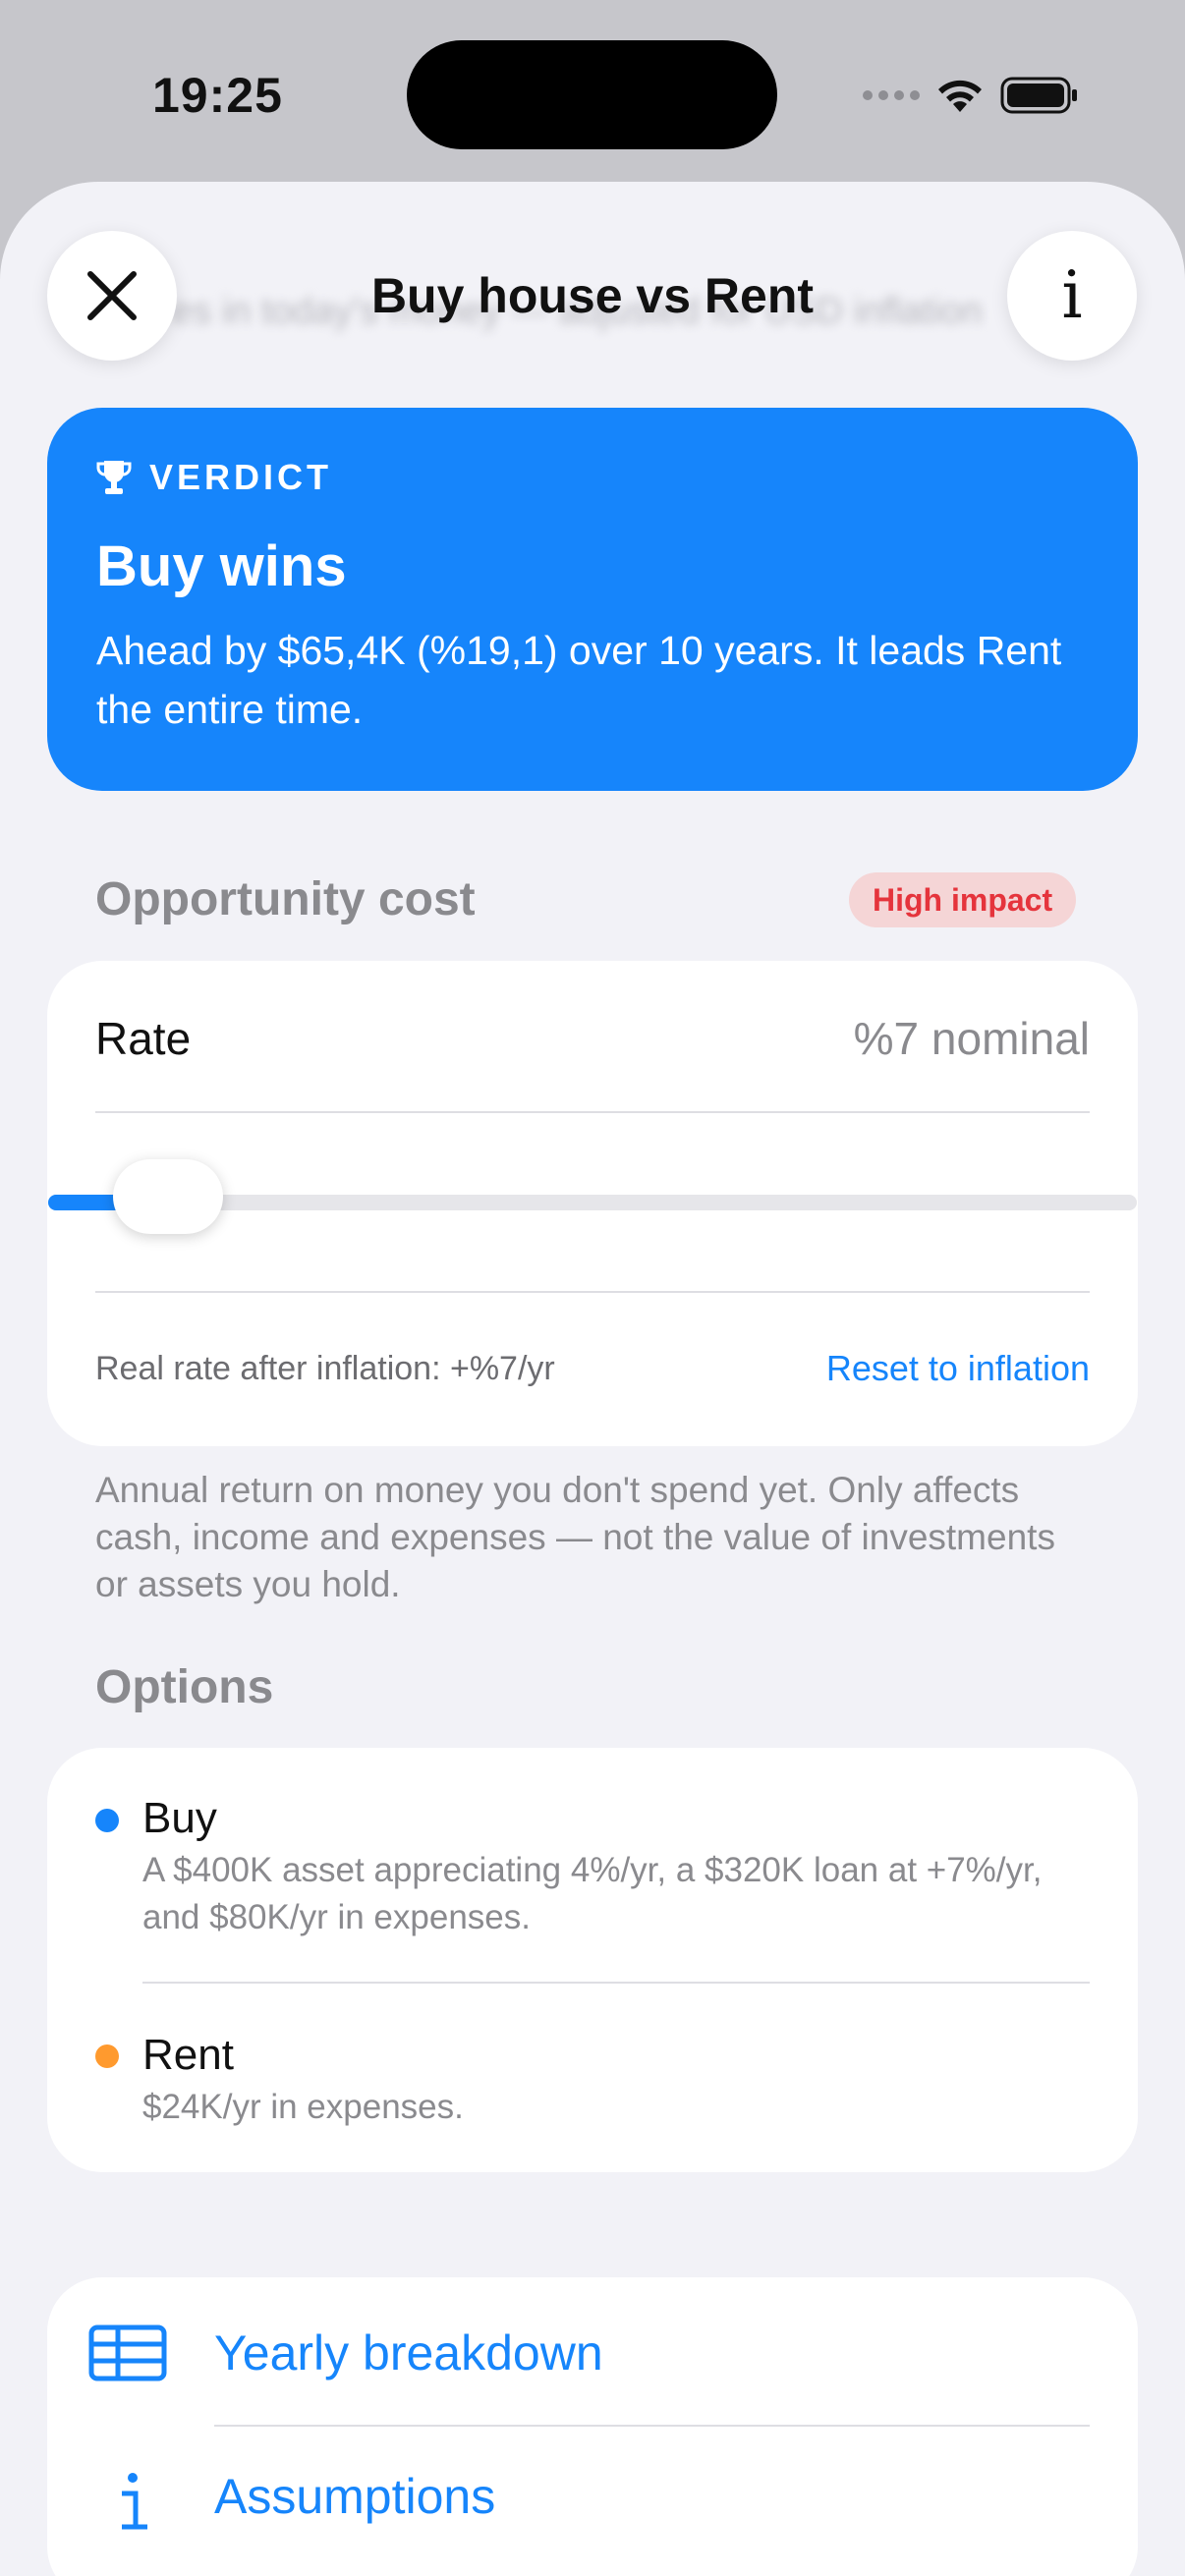 This screenshot has width=1185, height=2576. I want to click on rent-color-dot, so click(107, 2056).